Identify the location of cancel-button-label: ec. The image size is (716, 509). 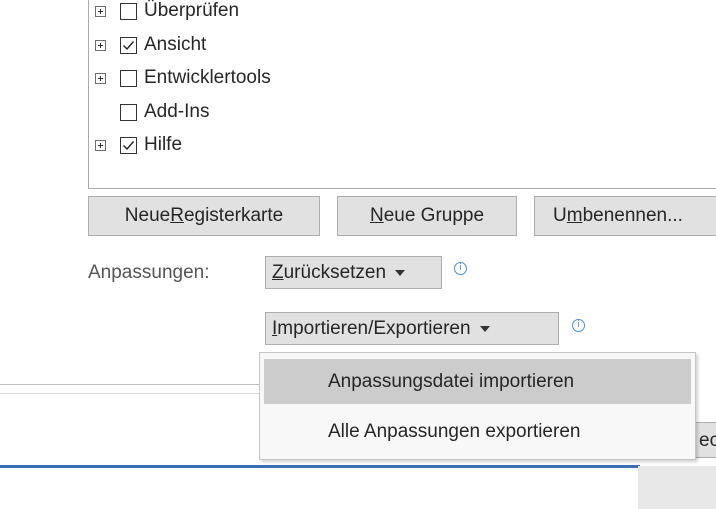
(707, 440).